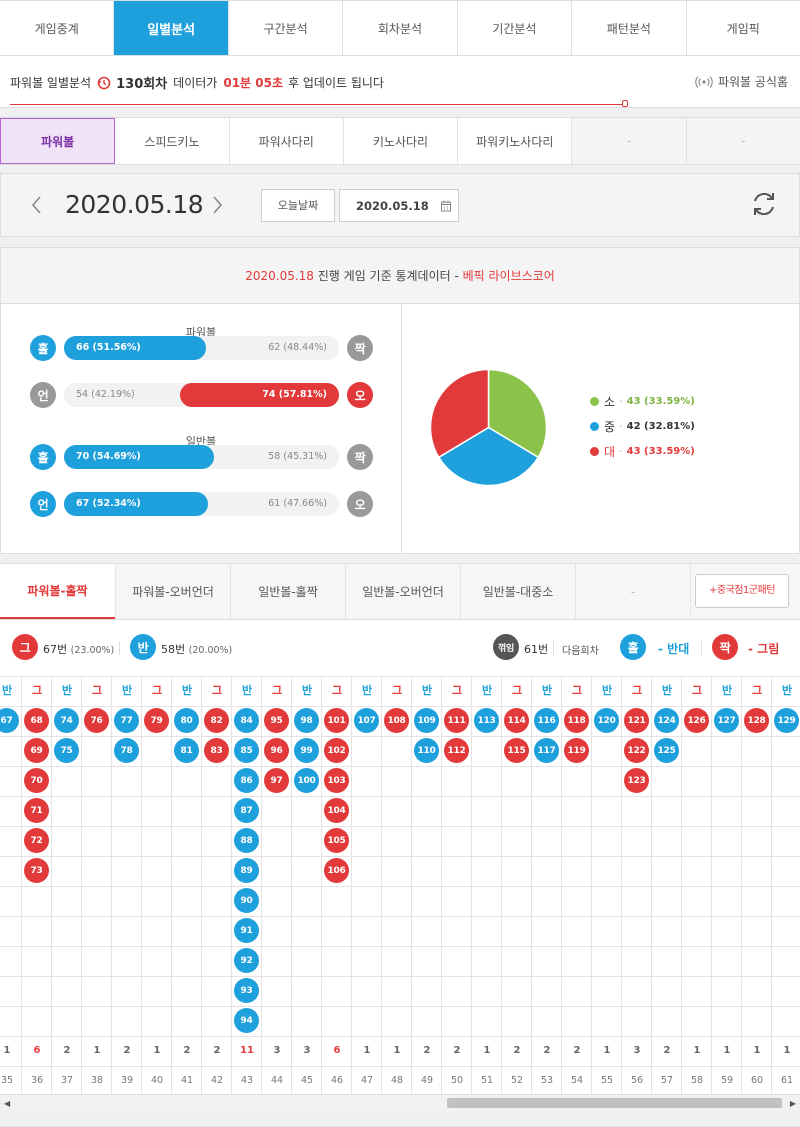 Image resolution: width=800 pixels, height=1127 pixels. I want to click on scroll-right-arrow-icon: ▶, so click(793, 1103).